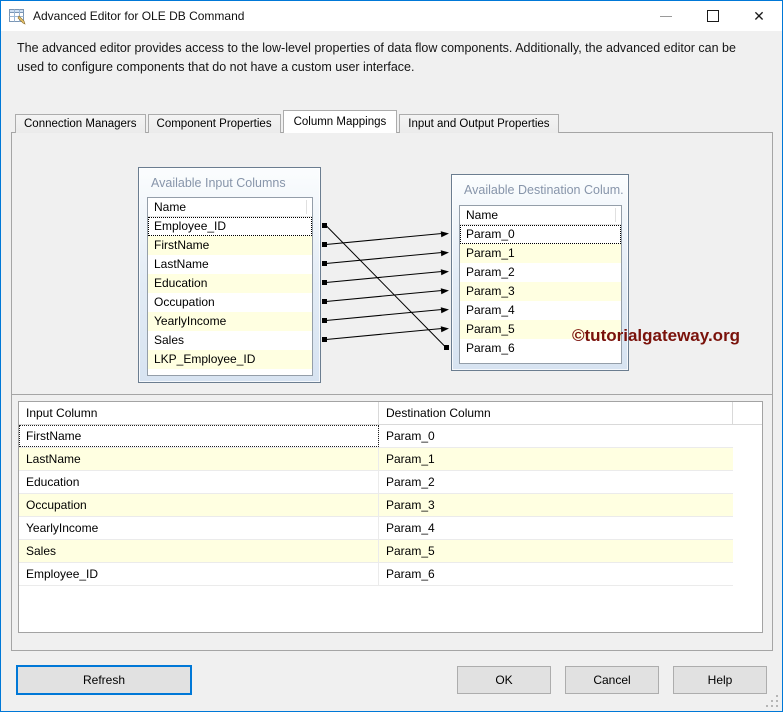 The width and height of the screenshot is (783, 712). Describe the element at coordinates (540, 253) in the screenshot. I see `list-item: Param_1` at that location.